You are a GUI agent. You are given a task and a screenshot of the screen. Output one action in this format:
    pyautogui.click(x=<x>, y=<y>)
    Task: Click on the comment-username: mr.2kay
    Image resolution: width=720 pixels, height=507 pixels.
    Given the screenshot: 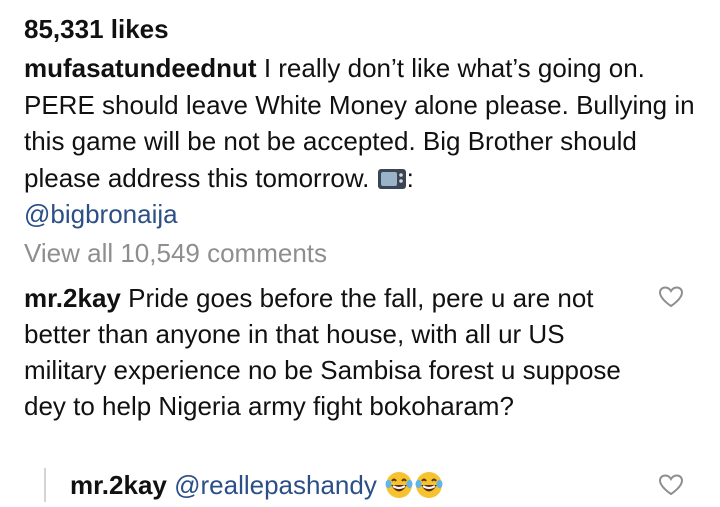 What is the action you would take?
    pyautogui.click(x=72, y=298)
    